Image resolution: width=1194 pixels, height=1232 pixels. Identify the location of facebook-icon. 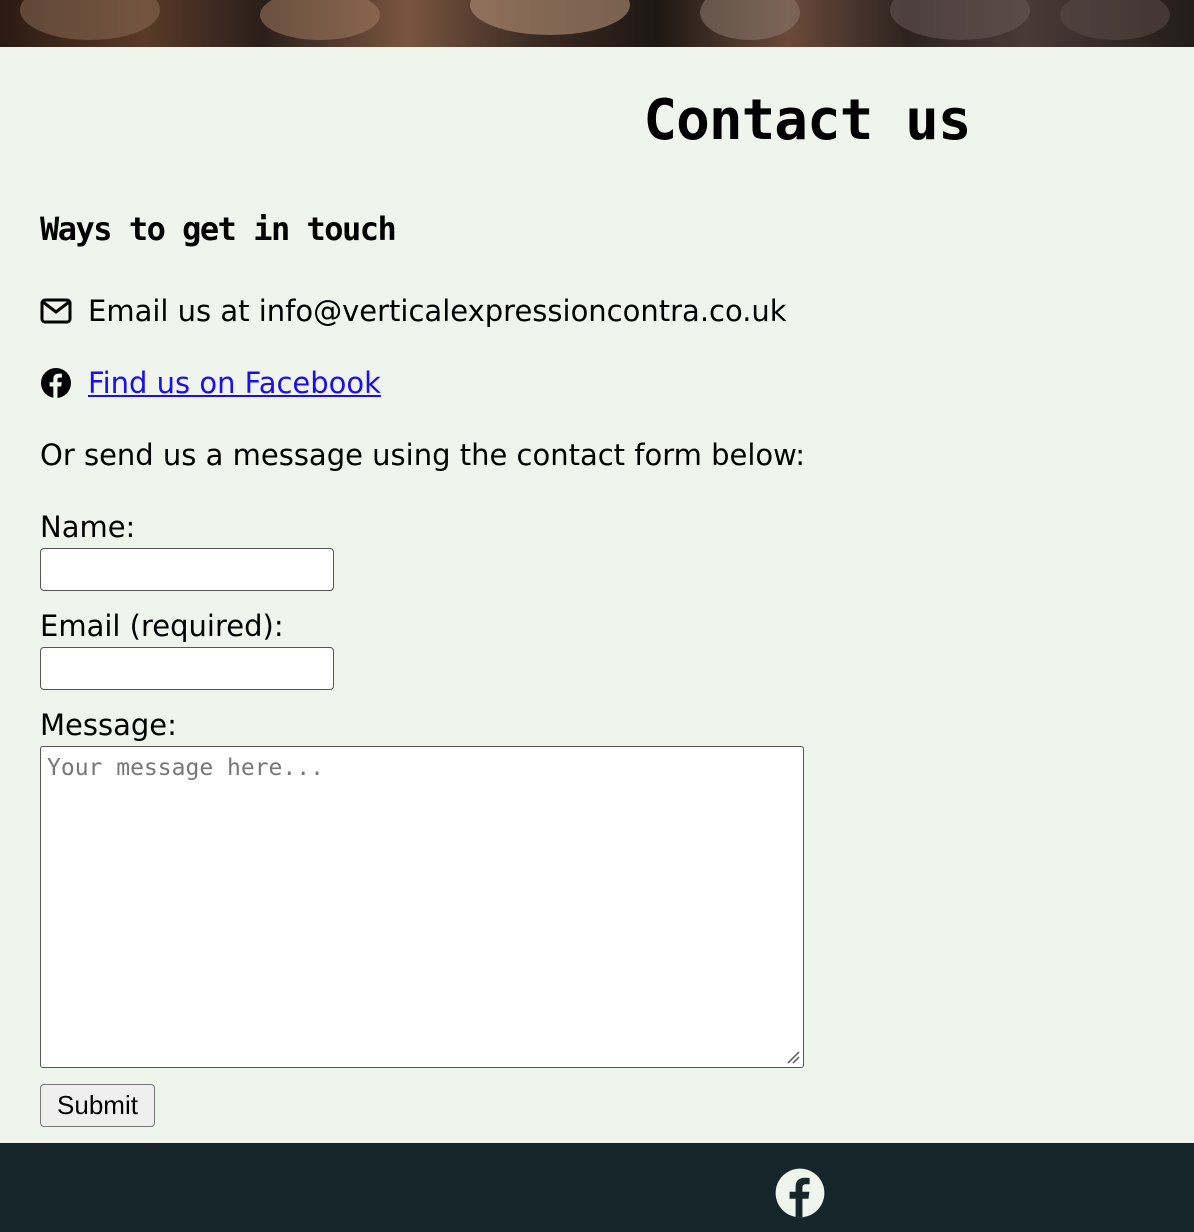
(56, 383).